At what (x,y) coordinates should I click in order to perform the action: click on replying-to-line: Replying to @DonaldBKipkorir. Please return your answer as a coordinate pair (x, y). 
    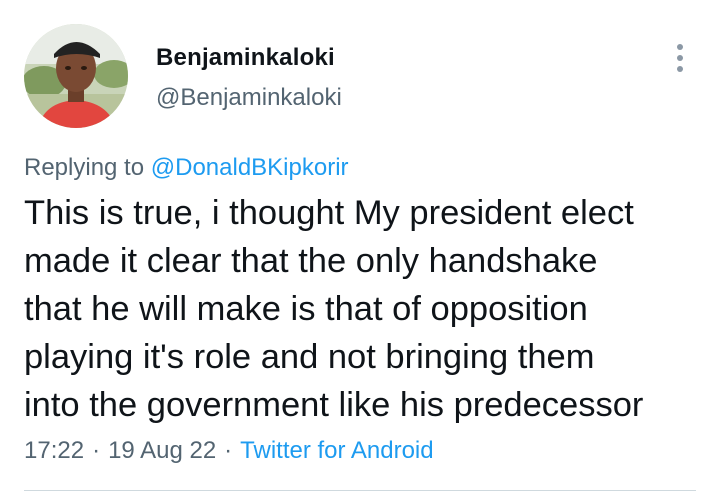
    Looking at the image, I should click on (186, 168).